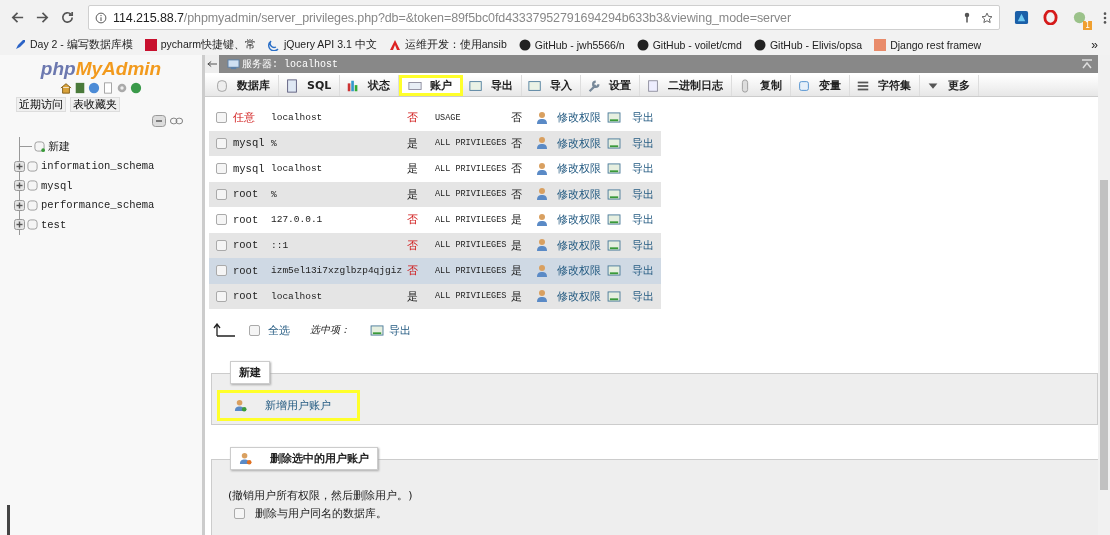  Describe the element at coordinates (101, 17) in the screenshot. I see `info-icon` at that location.